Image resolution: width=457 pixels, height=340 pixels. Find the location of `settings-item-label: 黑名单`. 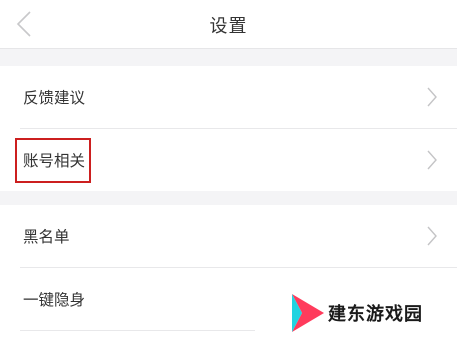

settings-item-label: 黑名单 is located at coordinates (46, 237).